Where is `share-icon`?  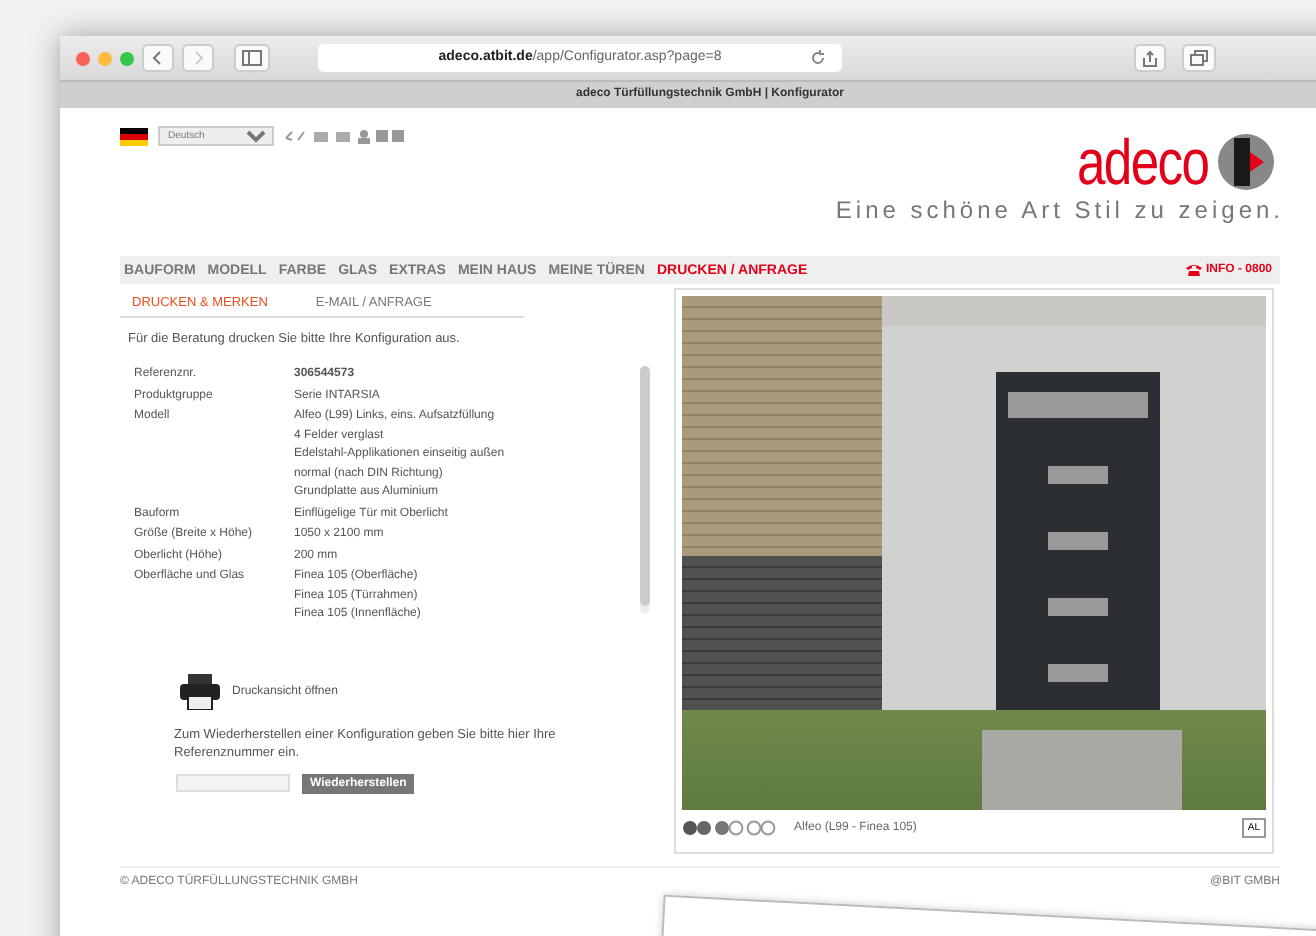 share-icon is located at coordinates (1150, 58).